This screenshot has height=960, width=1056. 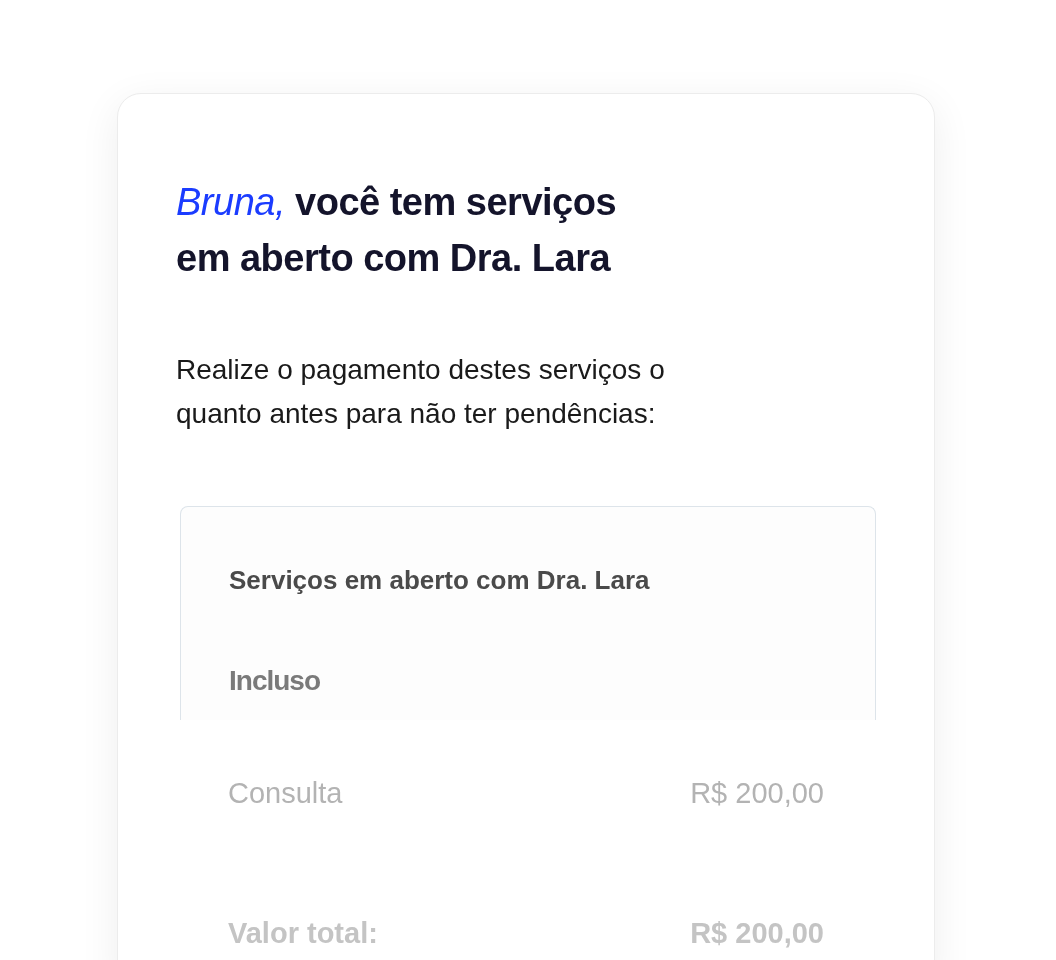 I want to click on heading: Bruna, você tem serviços em aberto com Dra. Lara, so click(x=397, y=230).